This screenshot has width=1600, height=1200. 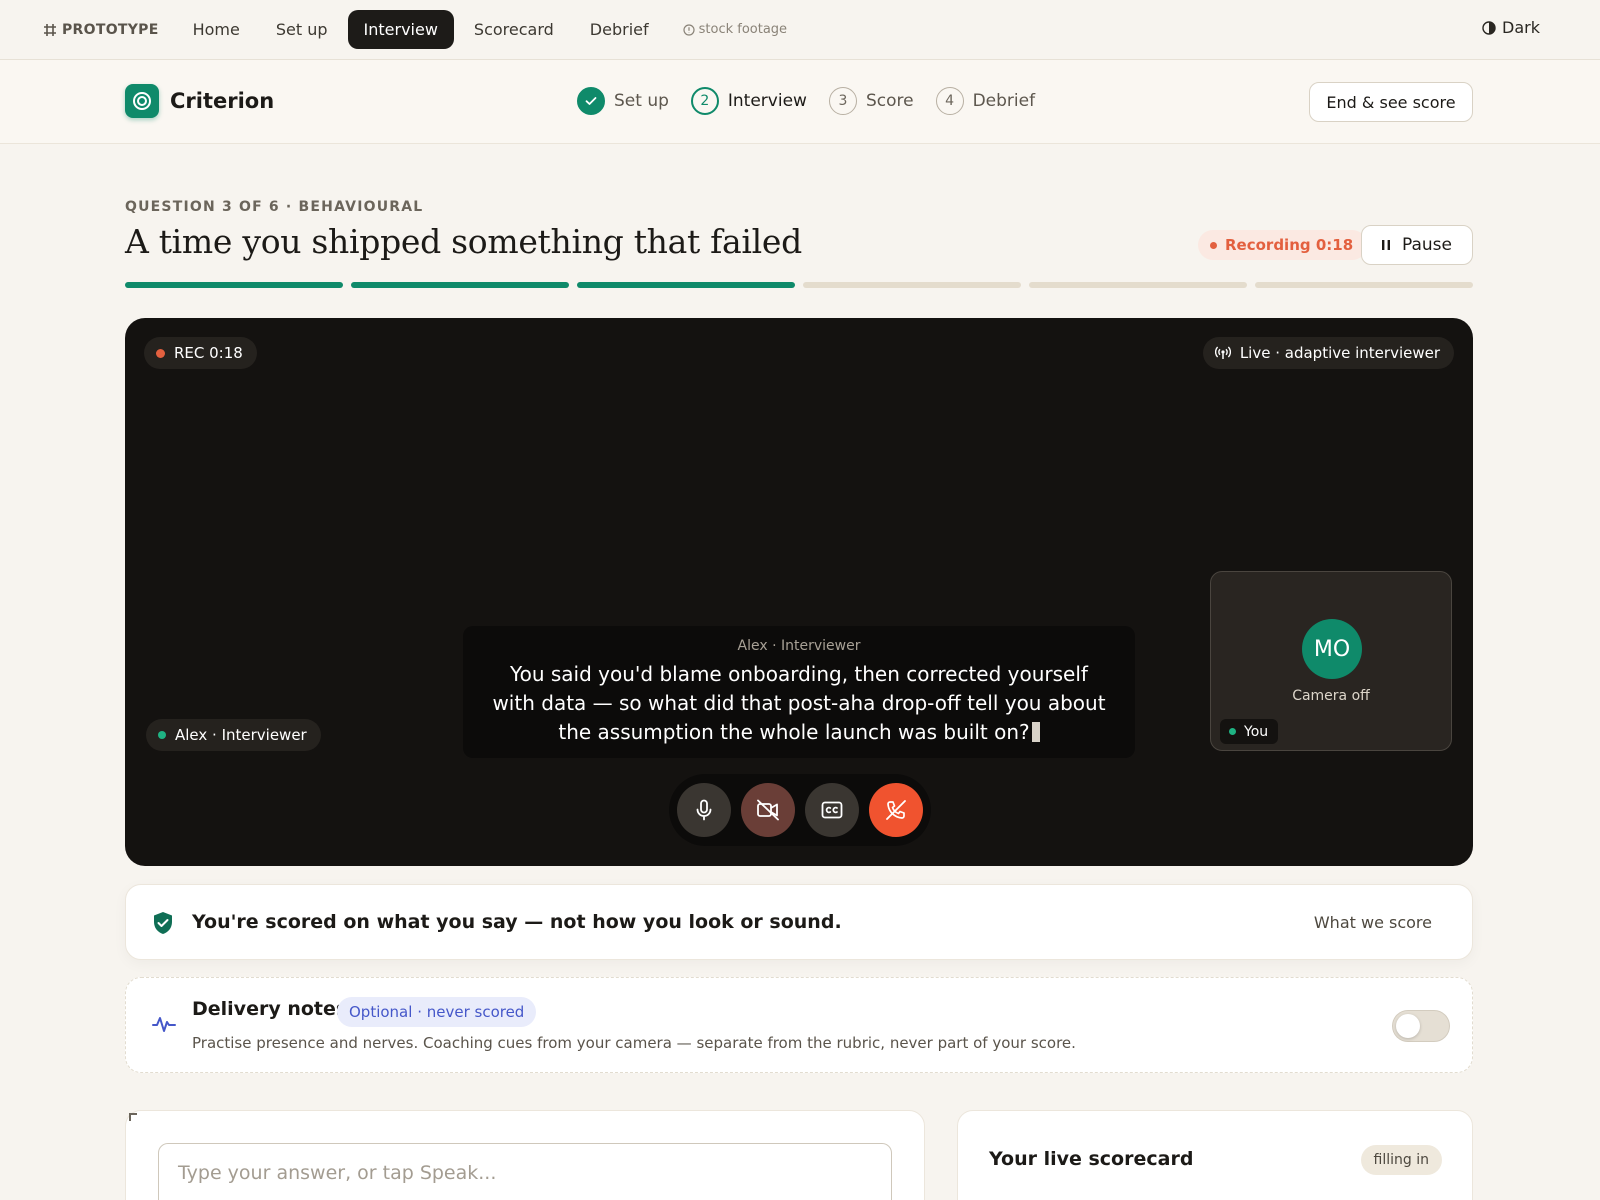 I want to click on hang-up-button, so click(x=896, y=810).